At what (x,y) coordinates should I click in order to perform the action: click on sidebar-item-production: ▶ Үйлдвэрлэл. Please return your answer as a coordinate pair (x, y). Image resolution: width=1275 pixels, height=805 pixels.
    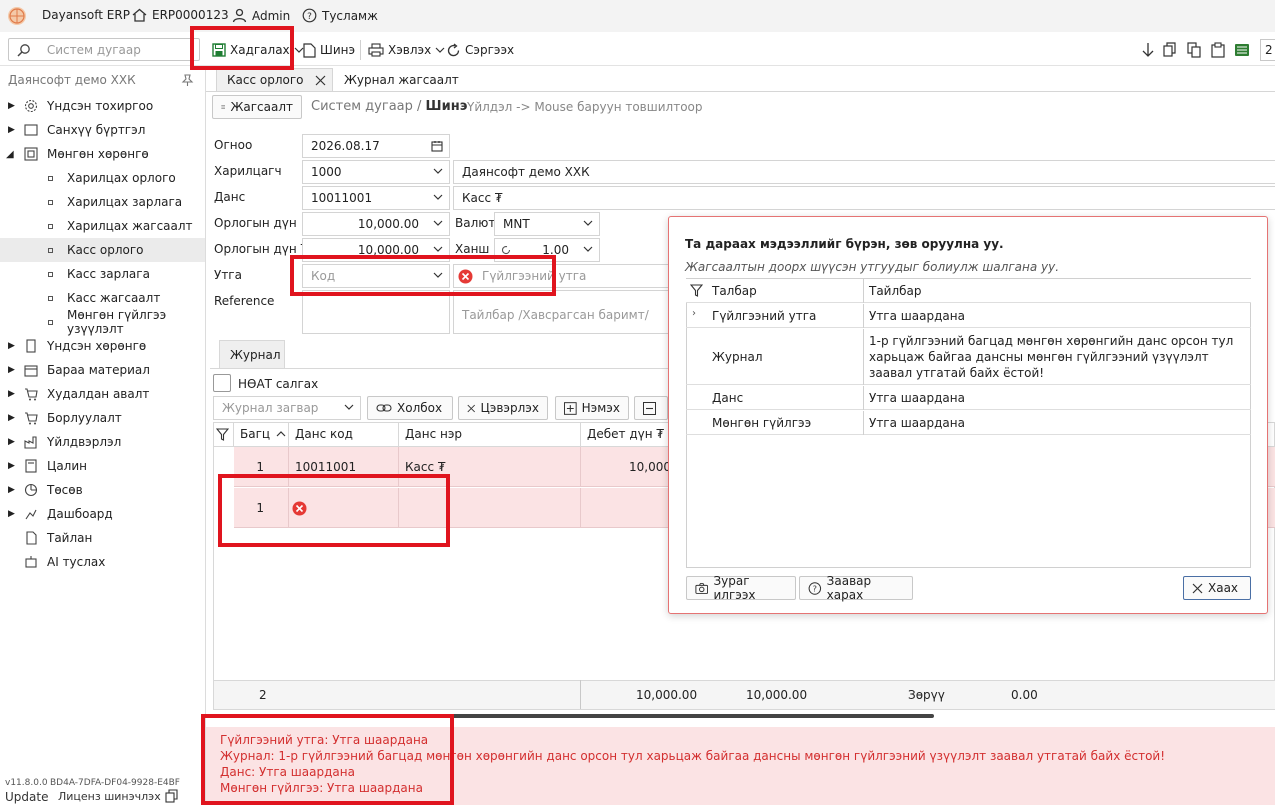
    Looking at the image, I should click on (102, 442).